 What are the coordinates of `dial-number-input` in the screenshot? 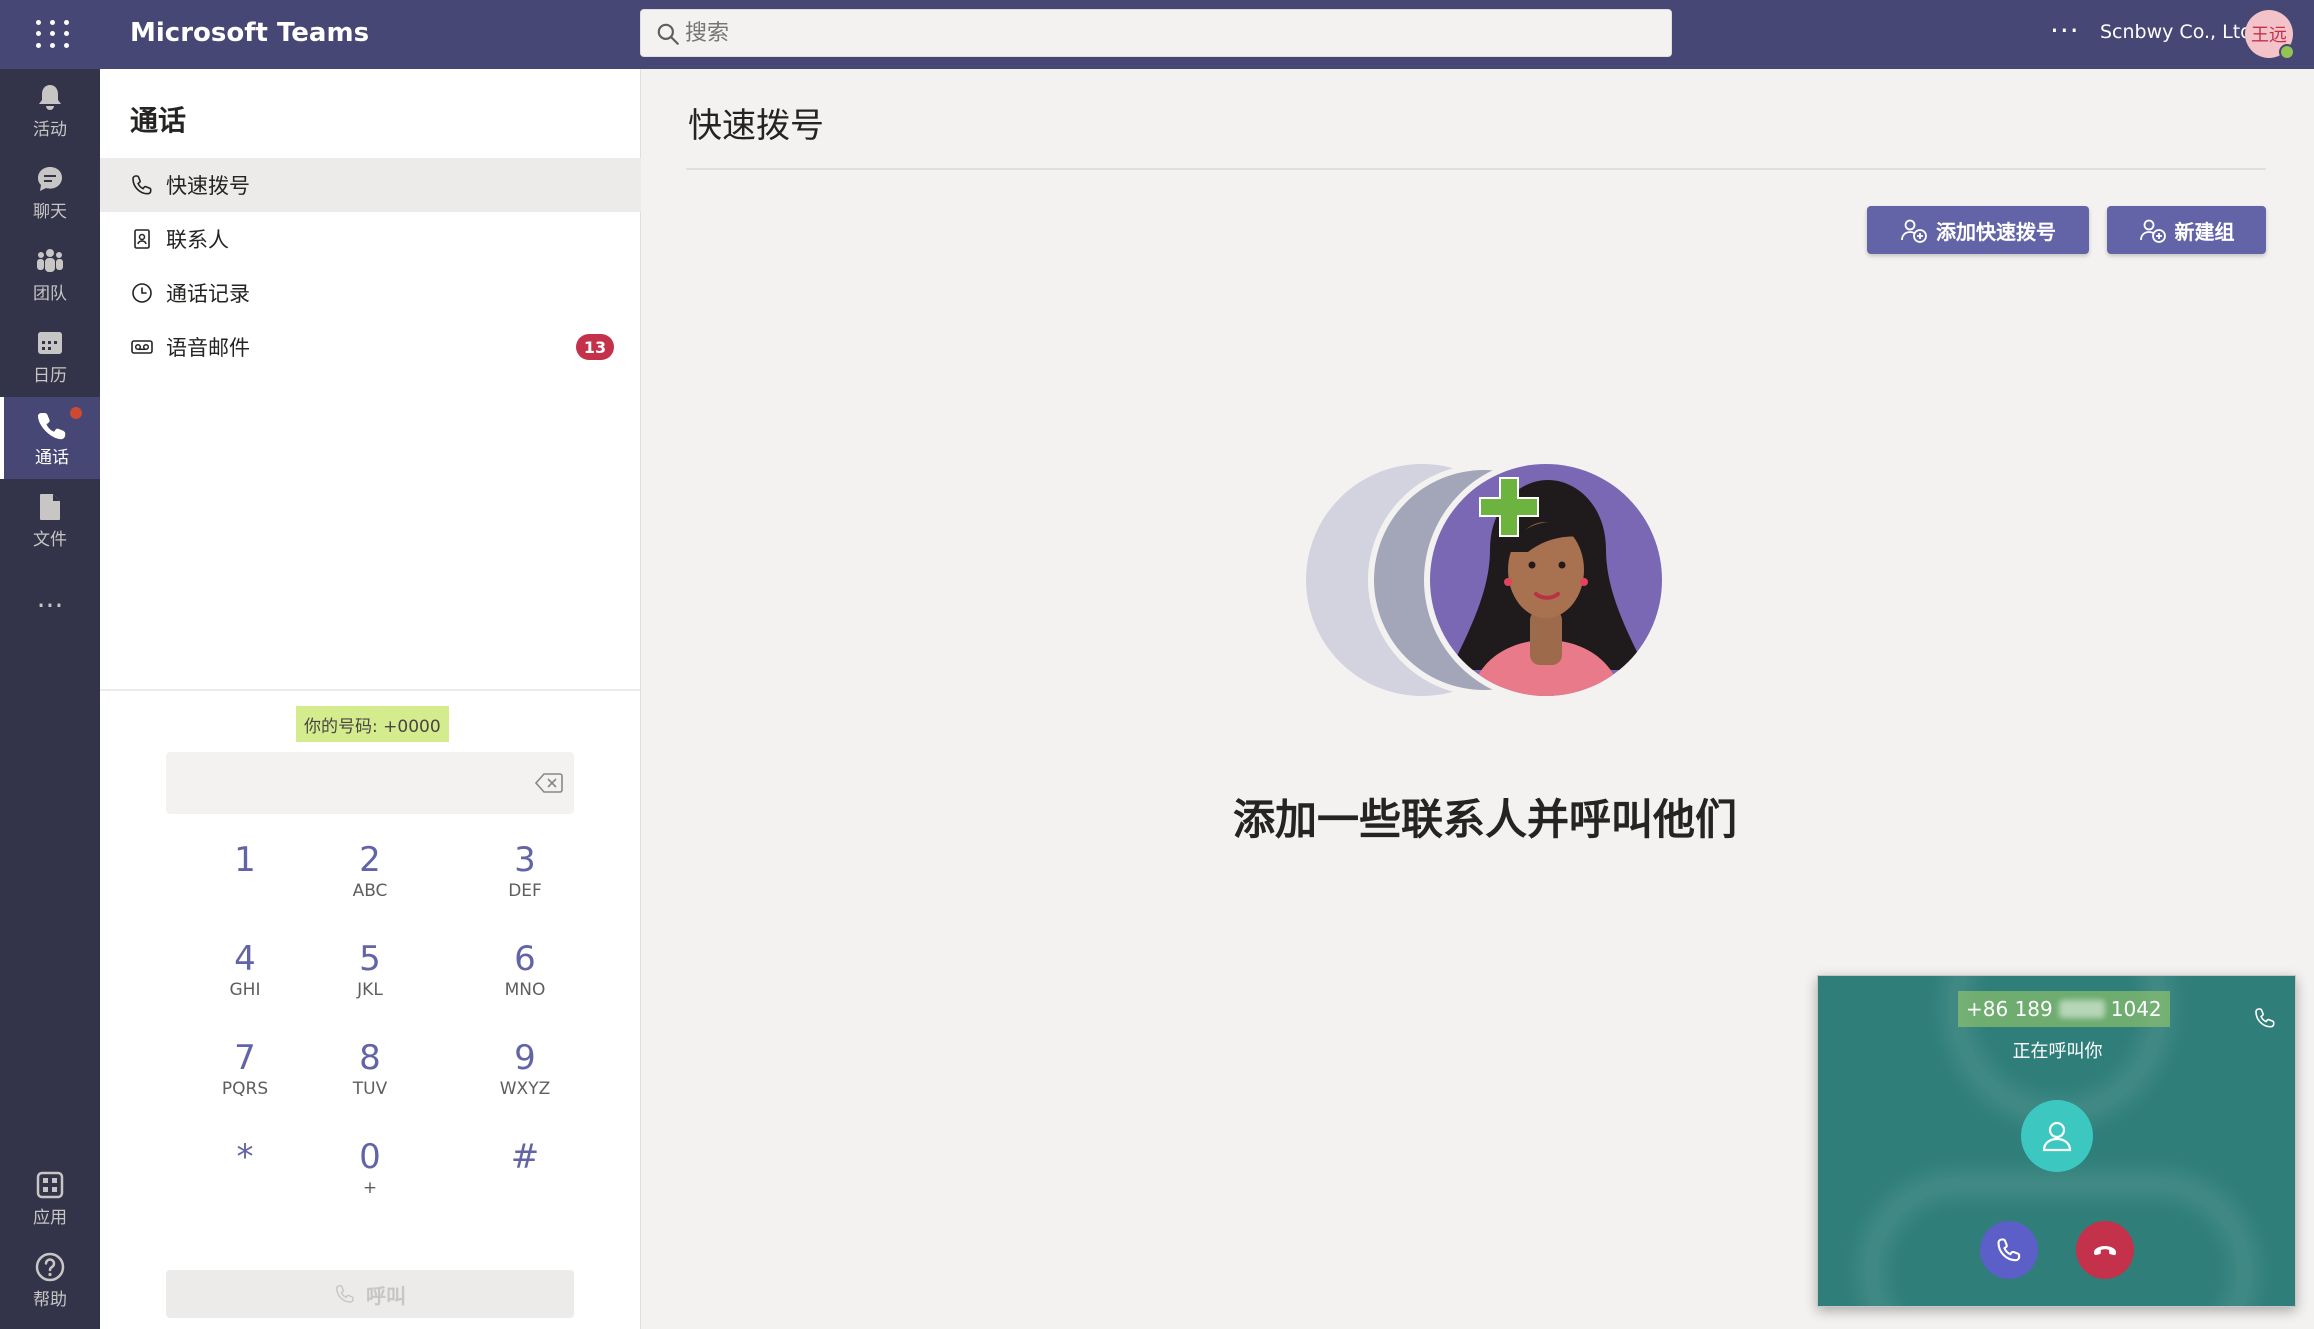 It's located at (342, 783).